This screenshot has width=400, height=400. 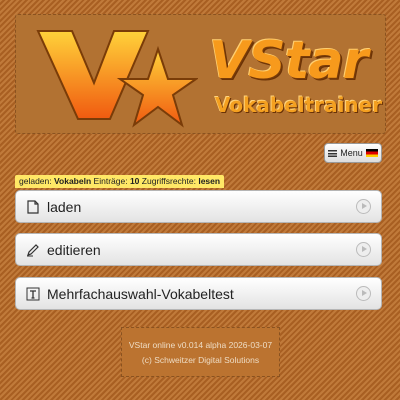 I want to click on status-rights-value: lesen, so click(x=209, y=181).